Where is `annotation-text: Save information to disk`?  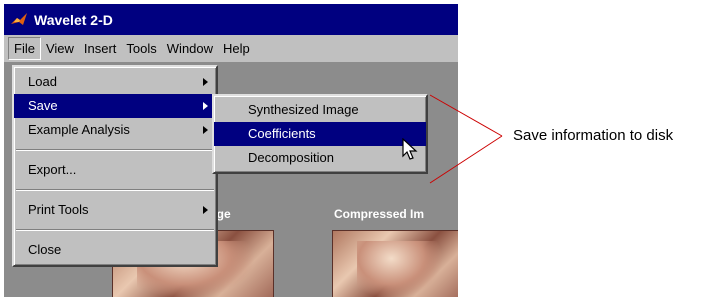
annotation-text: Save information to disk is located at coordinates (593, 135).